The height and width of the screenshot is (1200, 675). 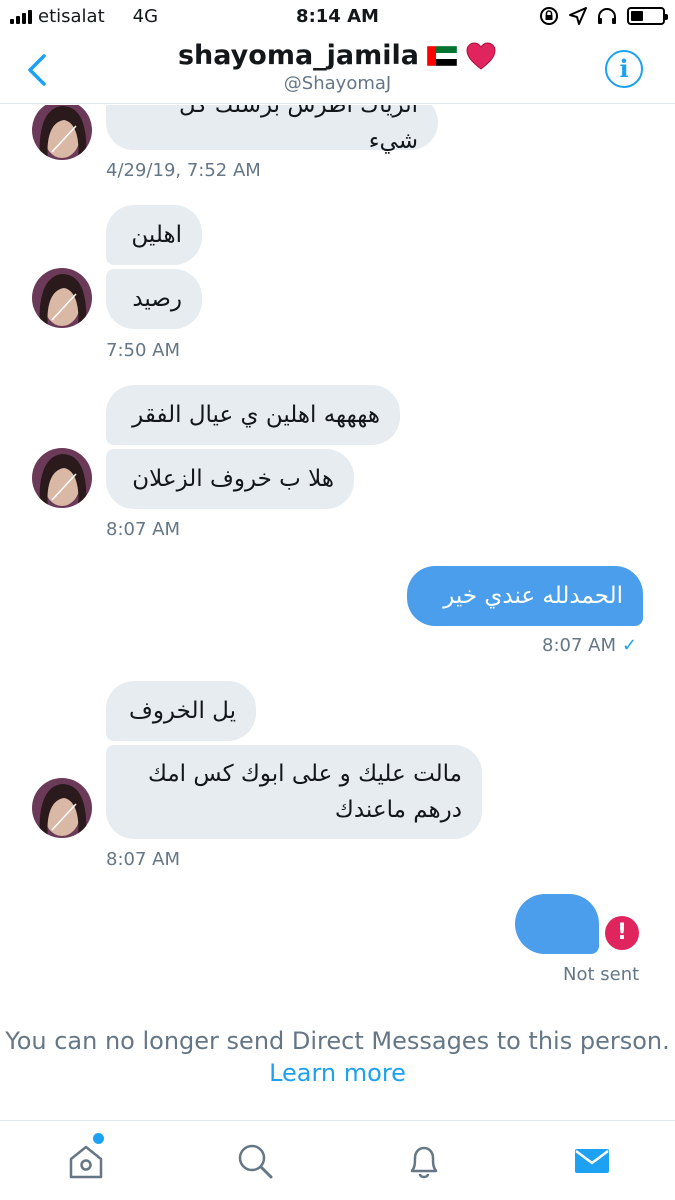 I want to click on home-icon, so click(x=86, y=1161).